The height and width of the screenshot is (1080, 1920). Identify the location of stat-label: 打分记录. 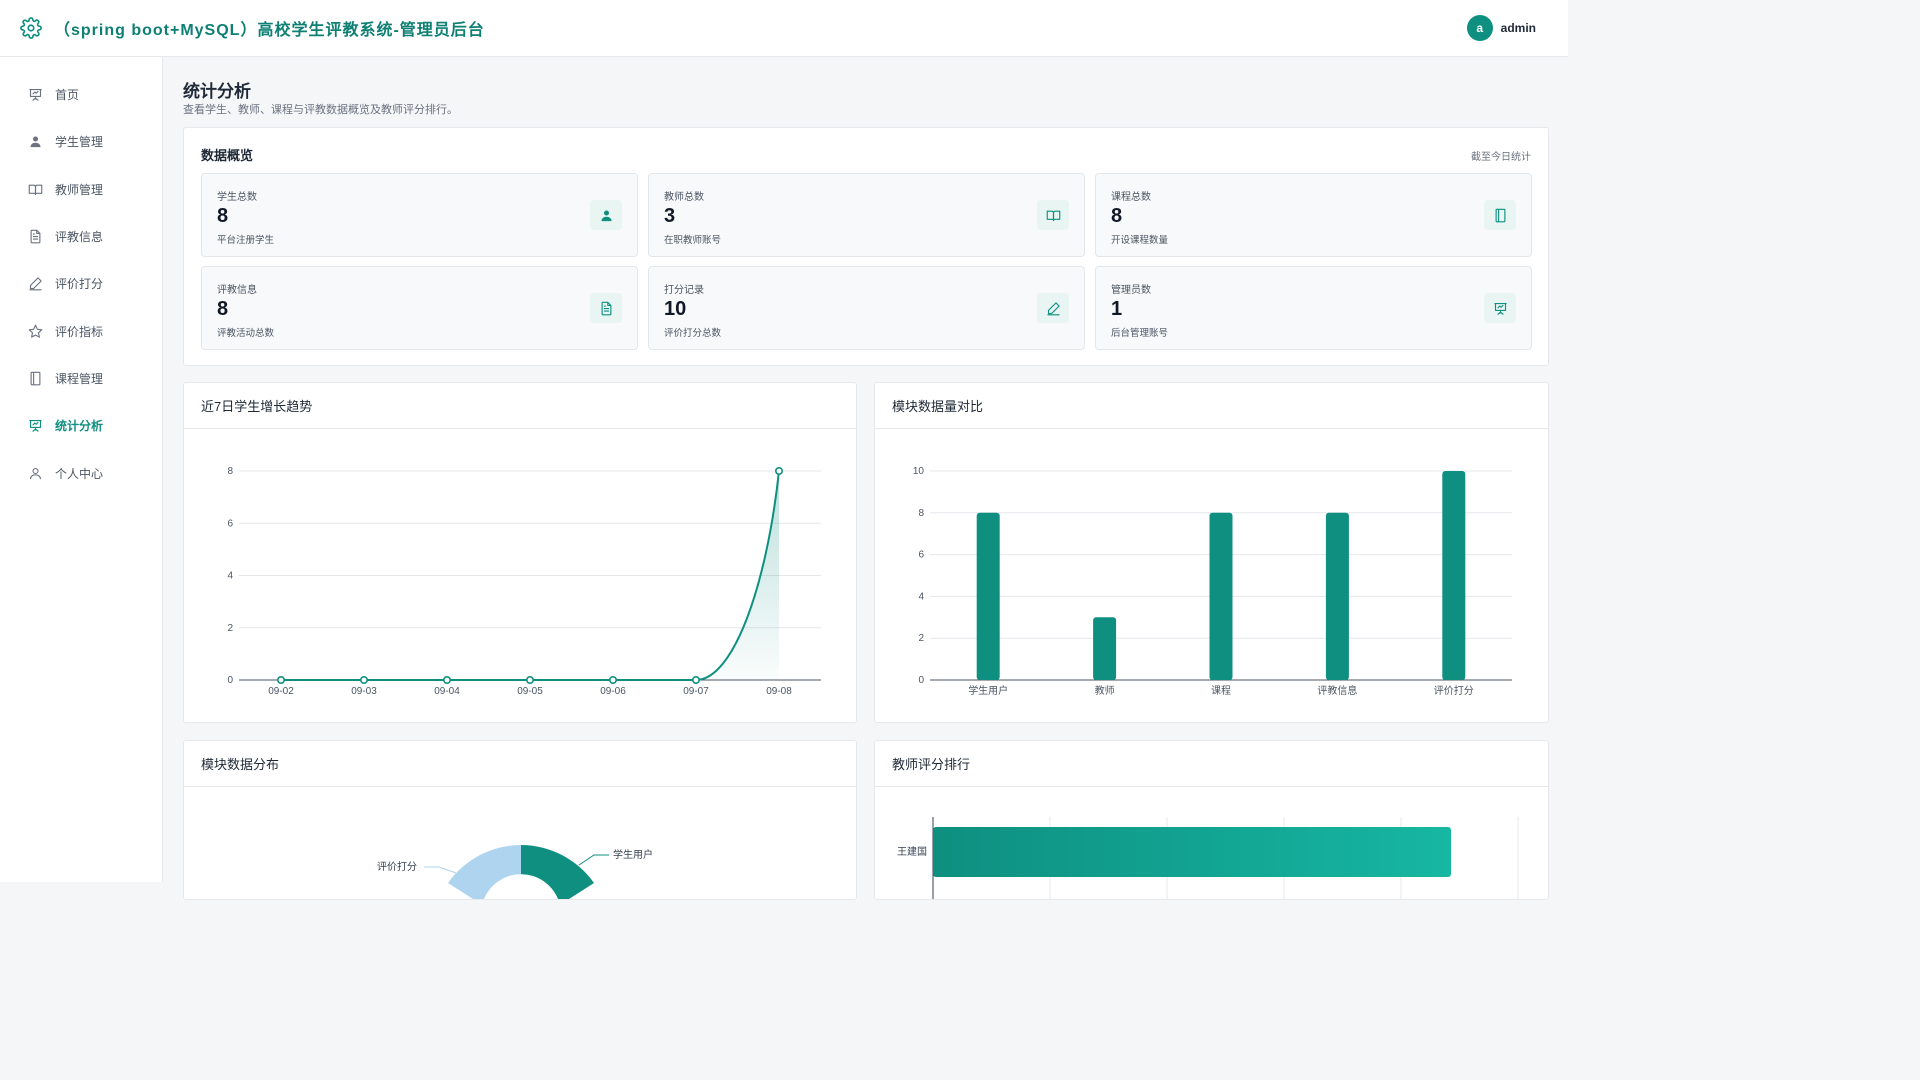
(684, 290).